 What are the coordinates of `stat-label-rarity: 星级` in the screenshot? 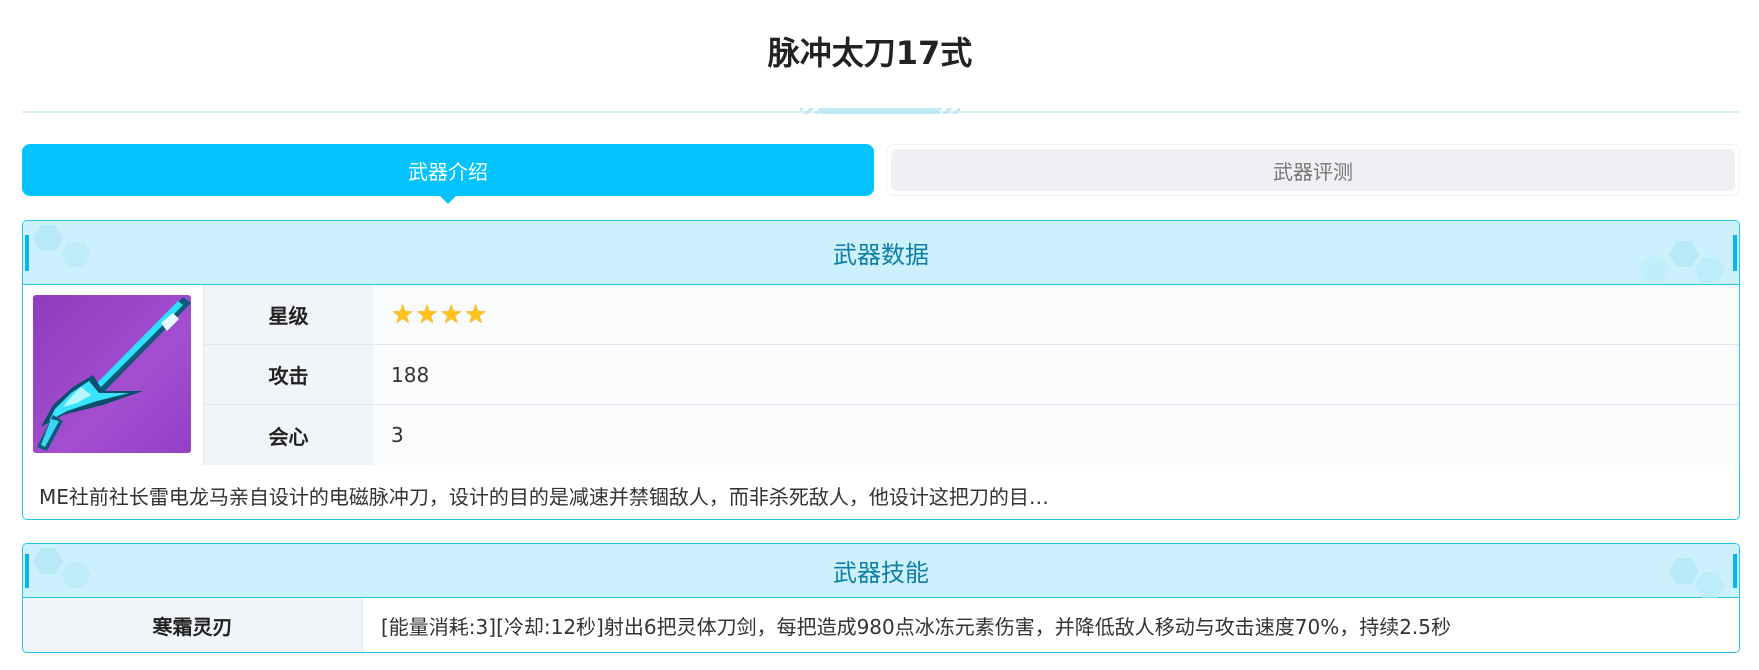 It's located at (288, 314).